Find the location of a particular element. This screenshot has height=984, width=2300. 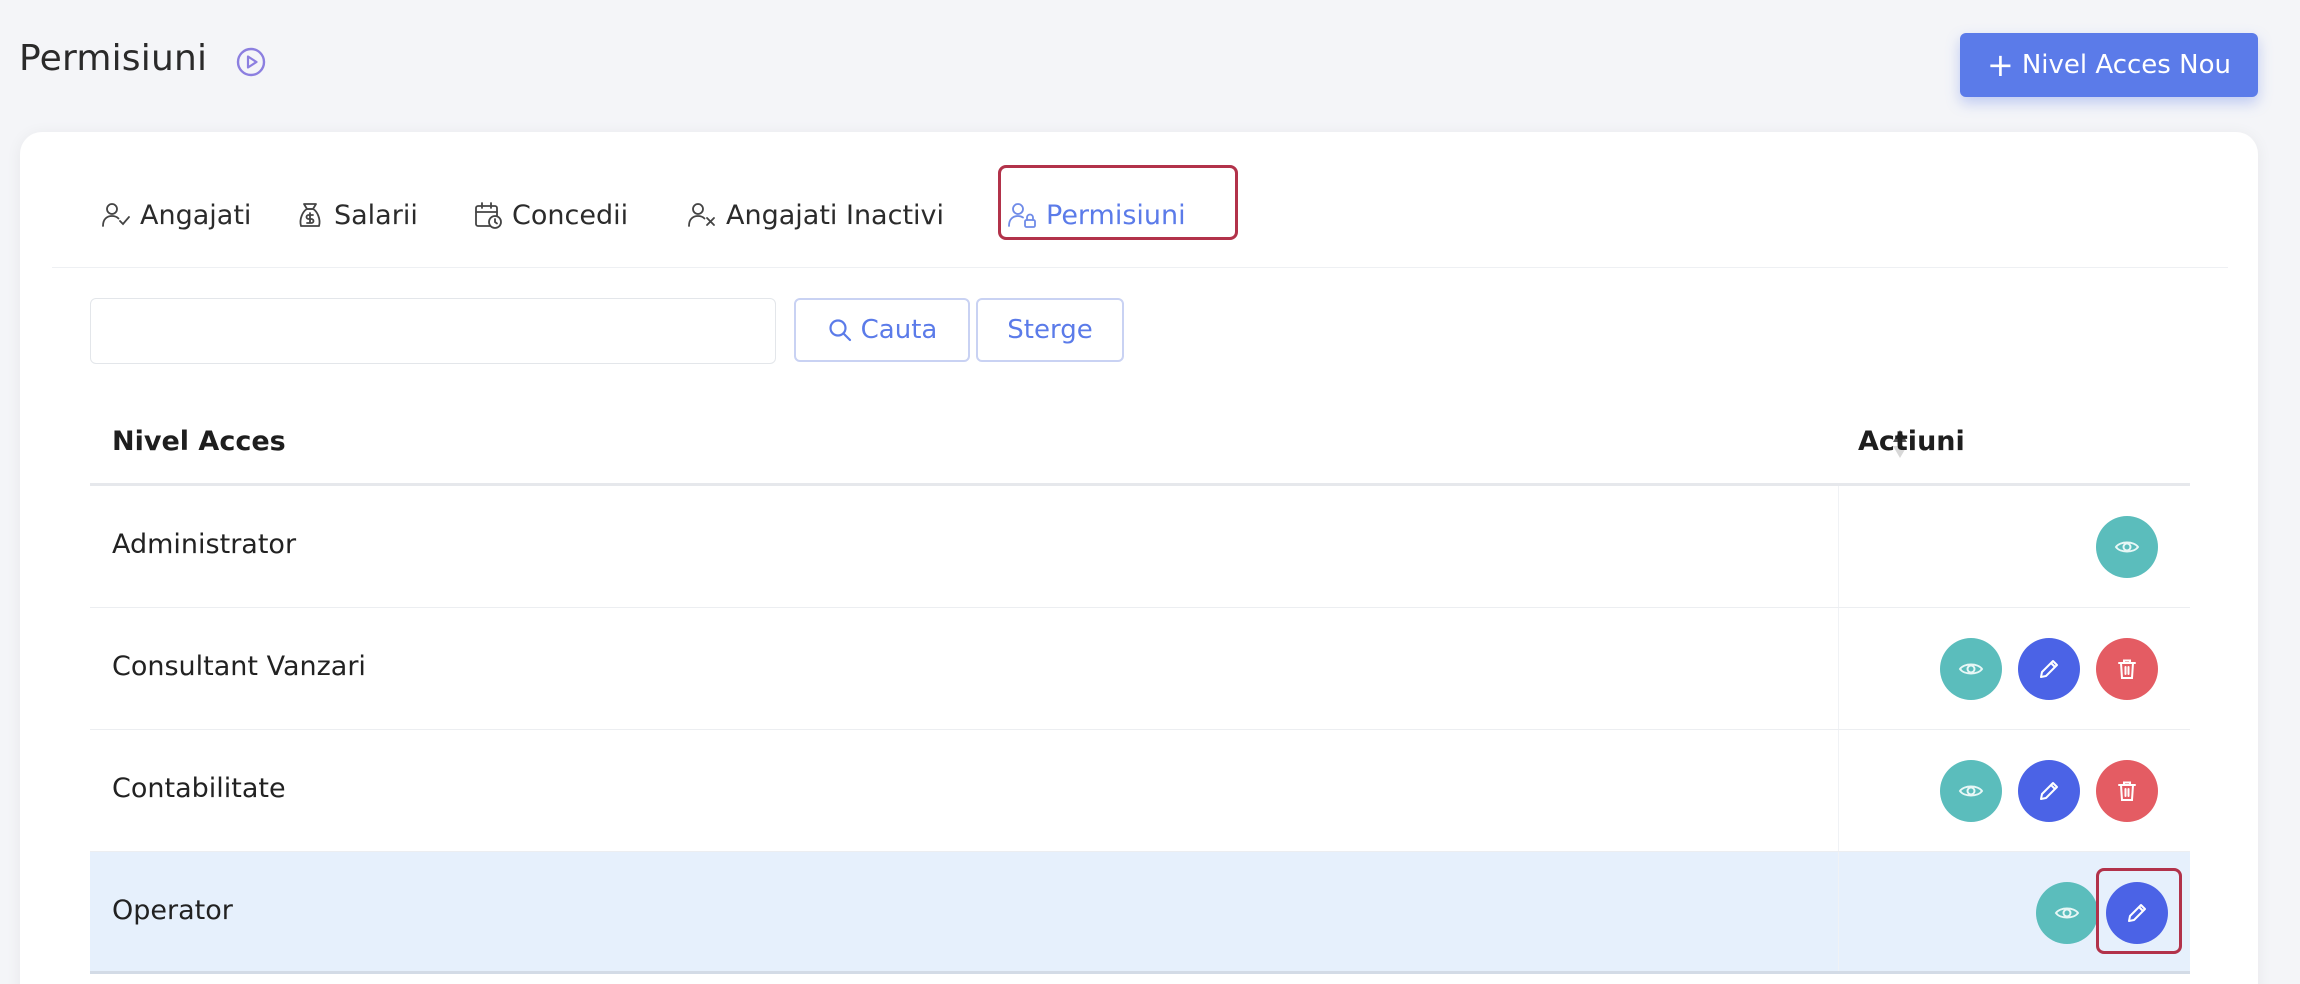

new-access-level-button: + Nivel Acces Nou is located at coordinates (2109, 65).